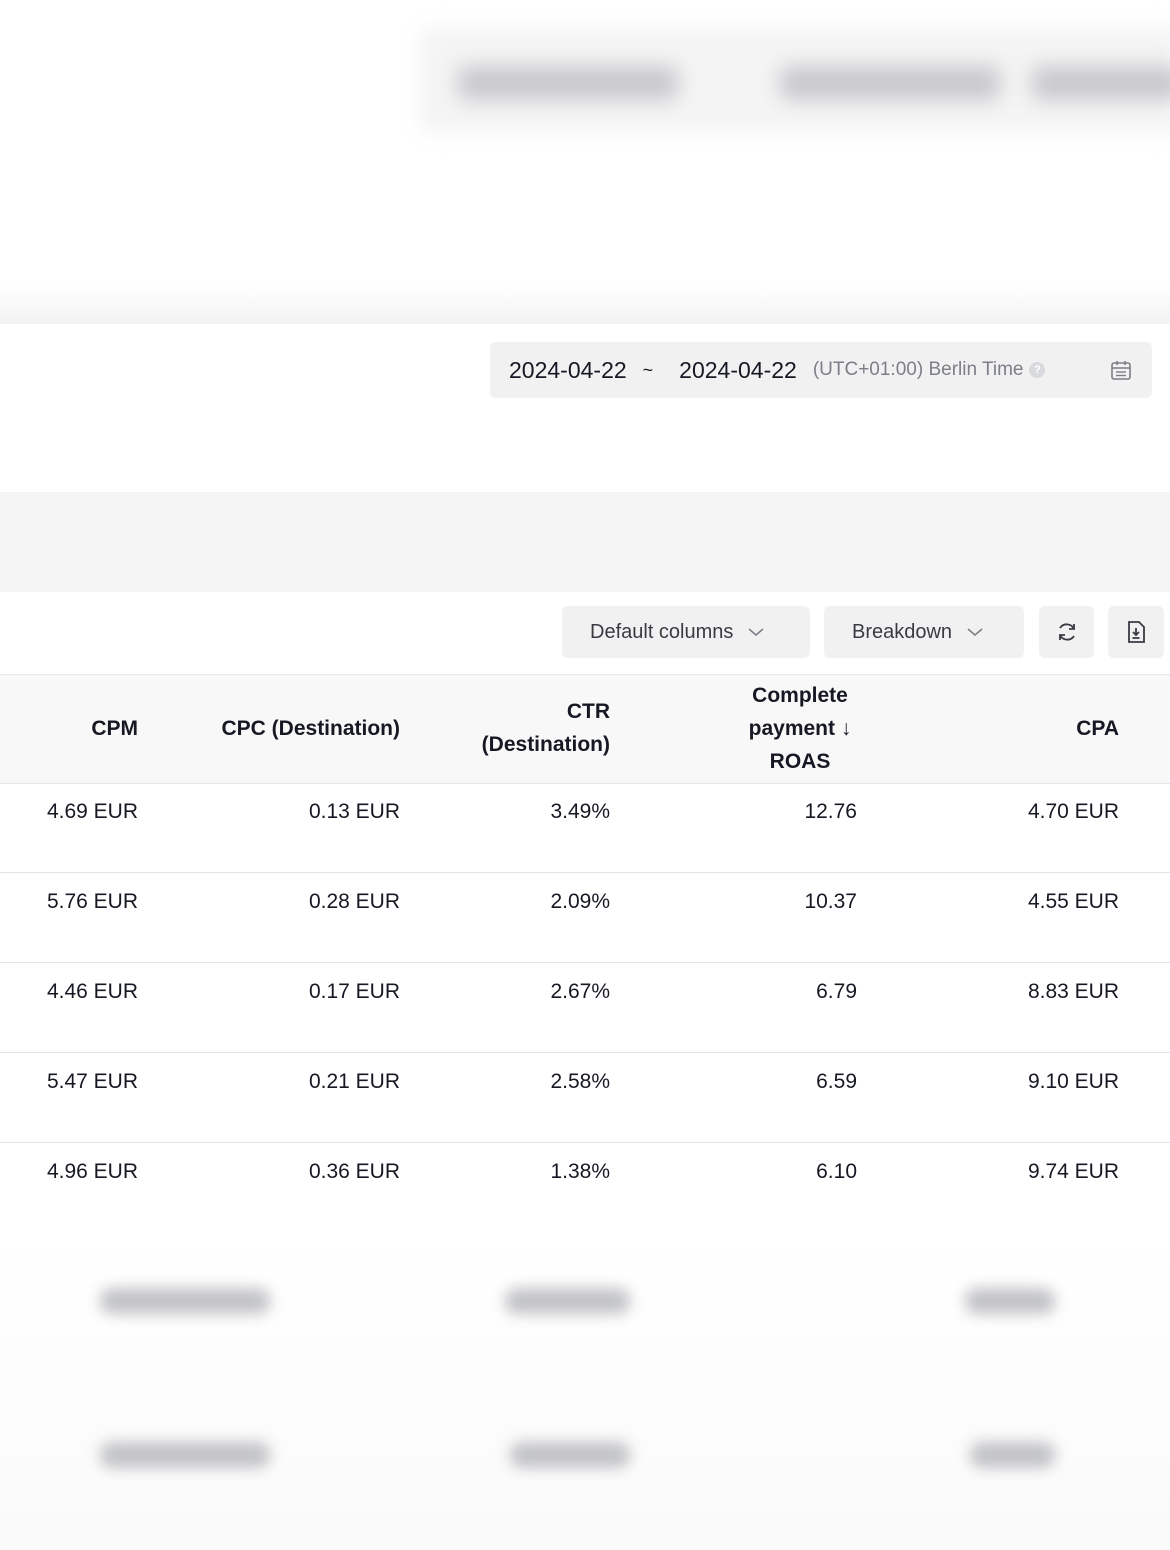 The height and width of the screenshot is (1550, 1170). What do you see at coordinates (830, 901) in the screenshot?
I see `cell-roas: 10.37` at bounding box center [830, 901].